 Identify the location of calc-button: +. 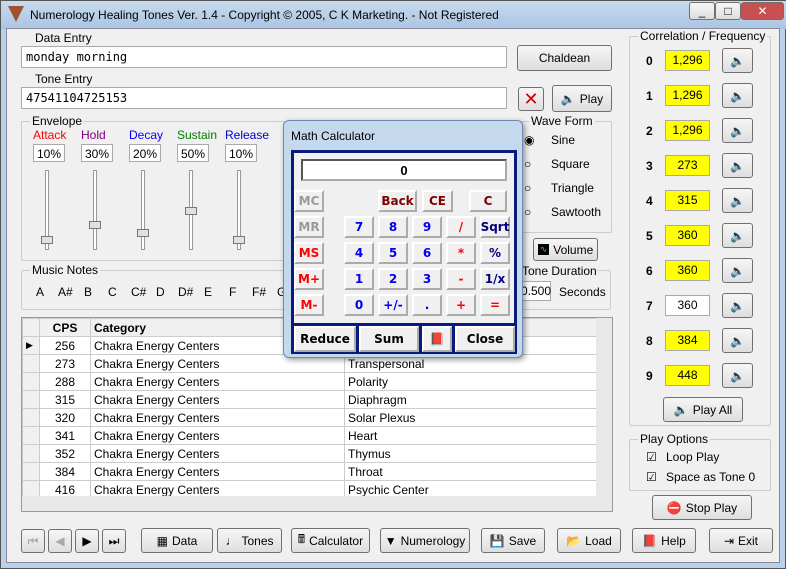
(461, 305).